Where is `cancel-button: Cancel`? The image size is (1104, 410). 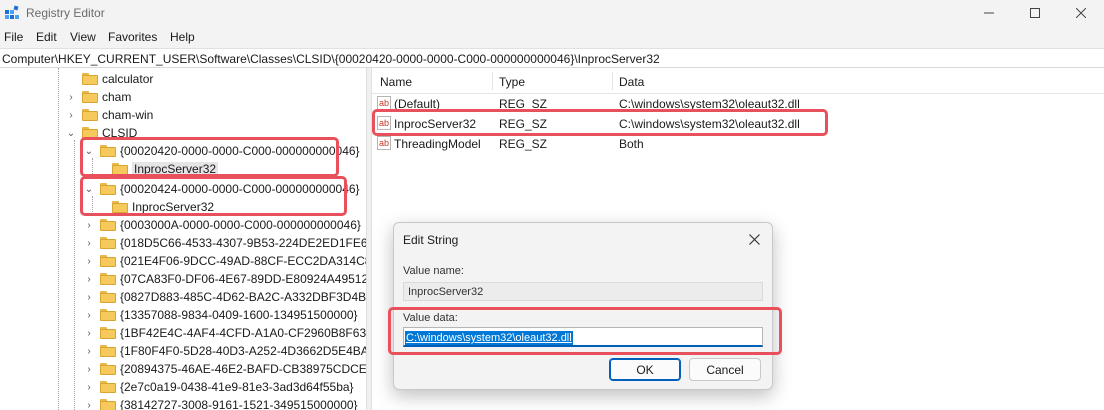 cancel-button: Cancel is located at coordinates (725, 369).